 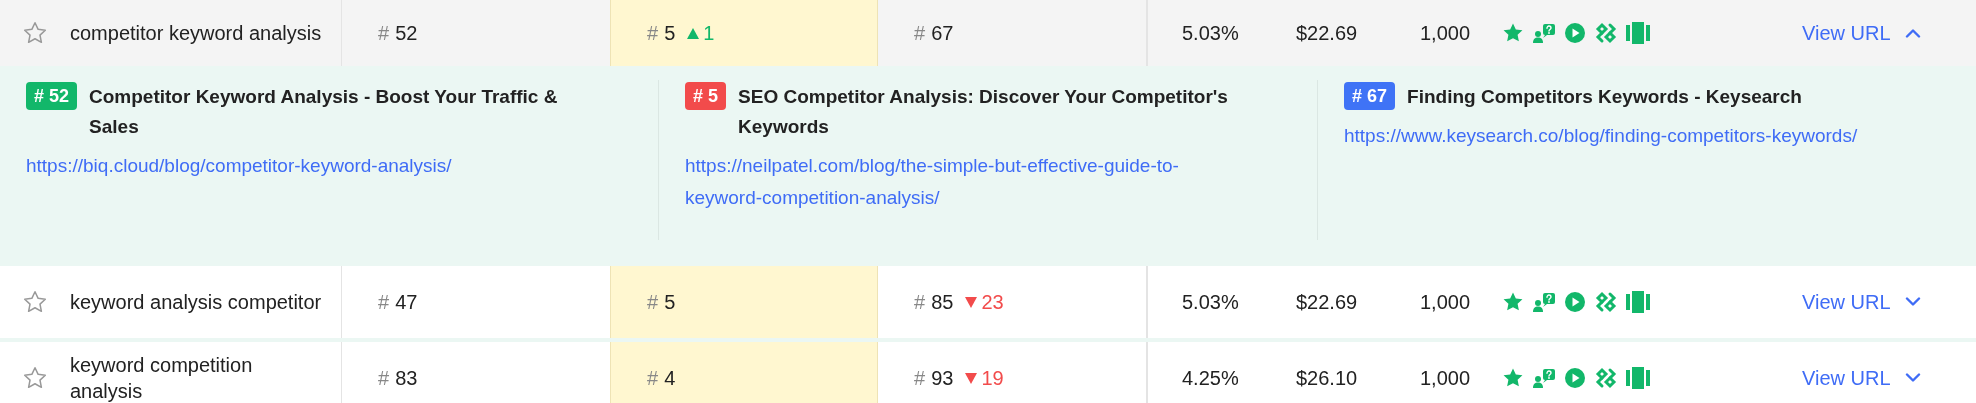 What do you see at coordinates (942, 33) in the screenshot?
I see `rank-value: 67` at bounding box center [942, 33].